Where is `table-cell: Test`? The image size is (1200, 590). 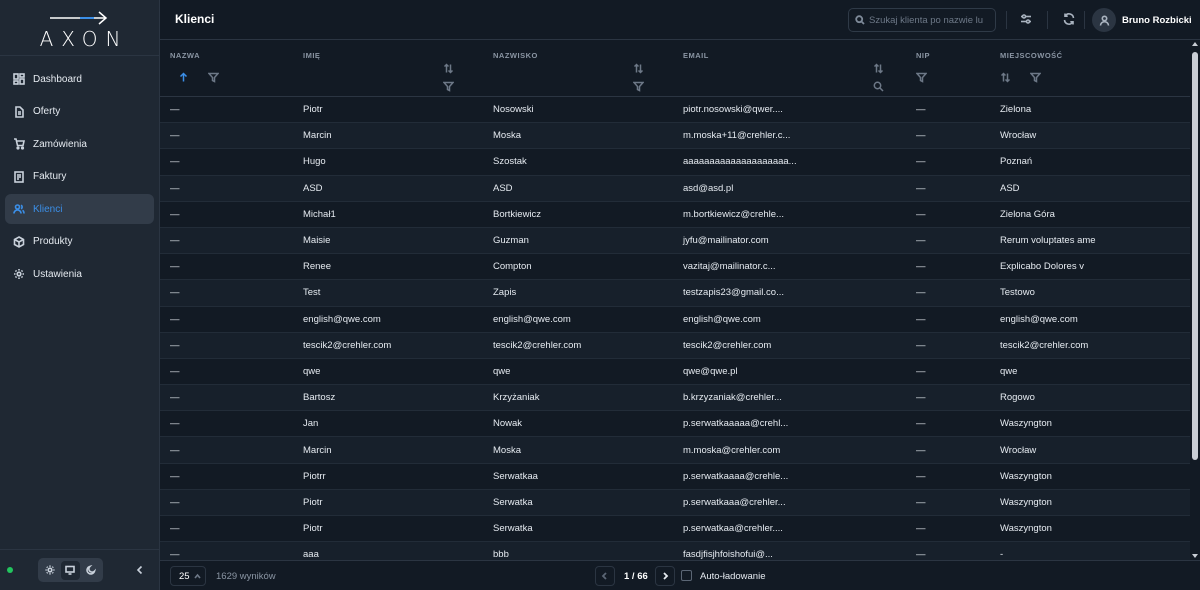 table-cell: Test is located at coordinates (388, 293).